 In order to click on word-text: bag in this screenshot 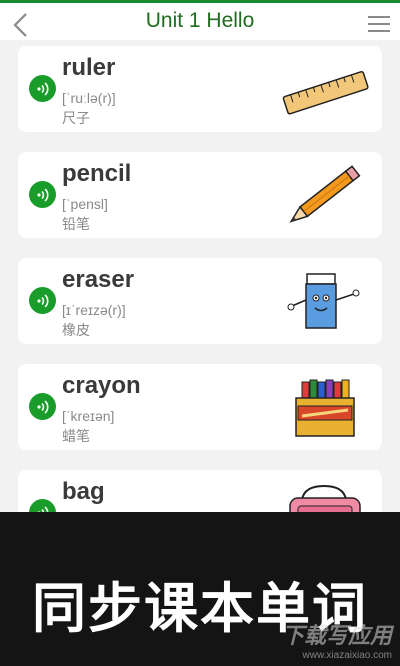, I will do `click(83, 491)`.